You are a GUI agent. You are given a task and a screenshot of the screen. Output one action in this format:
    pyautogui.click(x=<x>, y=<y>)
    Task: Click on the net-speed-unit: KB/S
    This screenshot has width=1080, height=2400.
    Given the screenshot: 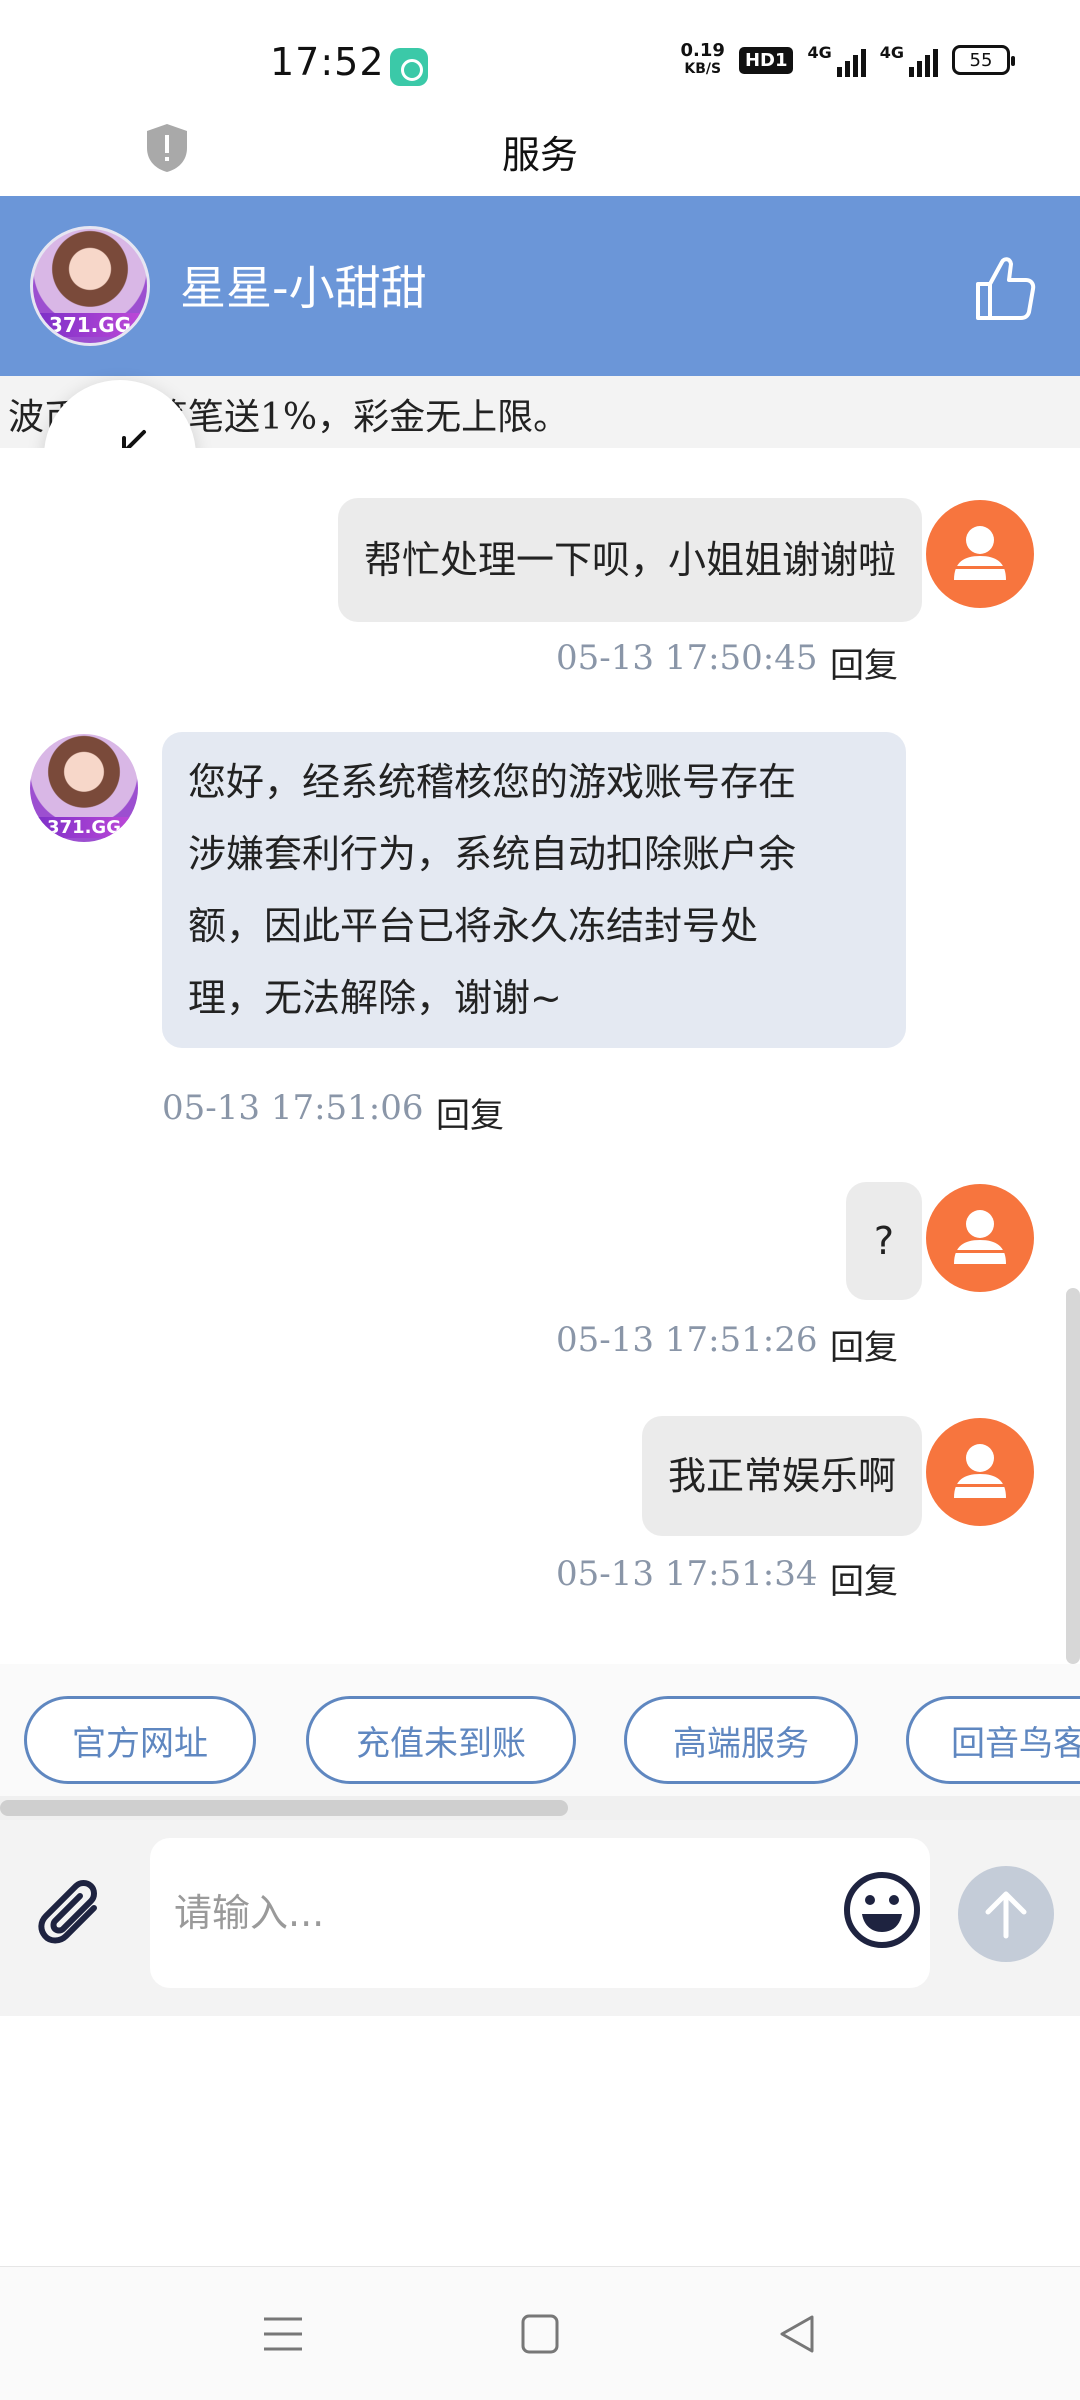 What is the action you would take?
    pyautogui.click(x=703, y=69)
    